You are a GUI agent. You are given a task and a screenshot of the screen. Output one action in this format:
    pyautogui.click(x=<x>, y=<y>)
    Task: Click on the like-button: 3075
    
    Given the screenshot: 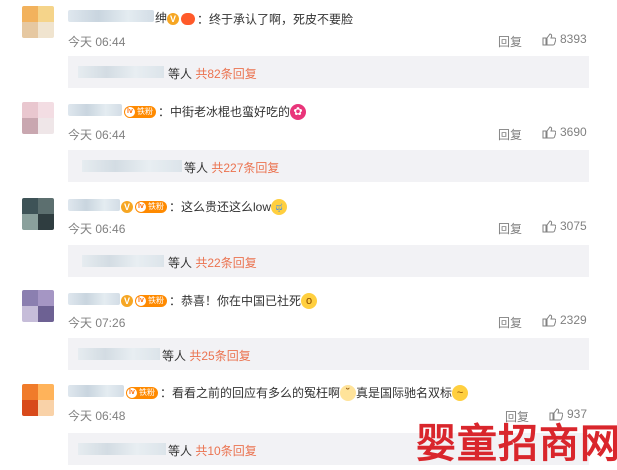 What is the action you would take?
    pyautogui.click(x=564, y=226)
    